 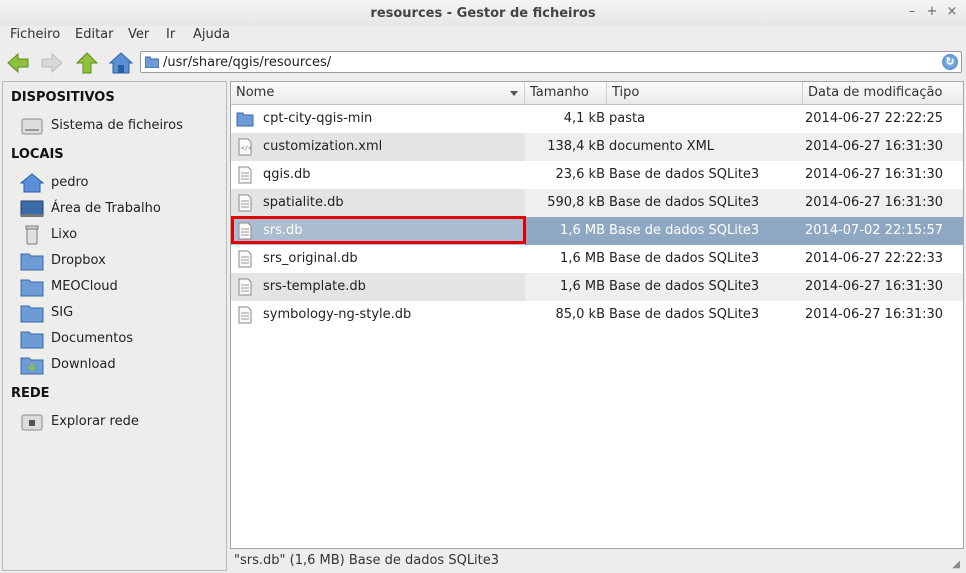 I want to click on file-name-cell: qgis.db, so click(x=378, y=175).